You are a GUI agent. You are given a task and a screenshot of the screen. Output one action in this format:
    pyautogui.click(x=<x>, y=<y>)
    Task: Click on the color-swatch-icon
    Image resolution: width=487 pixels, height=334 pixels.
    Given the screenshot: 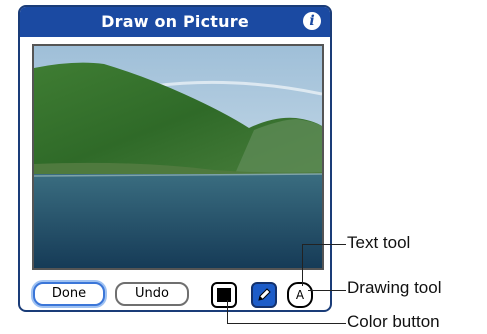 What is the action you would take?
    pyautogui.click(x=224, y=295)
    